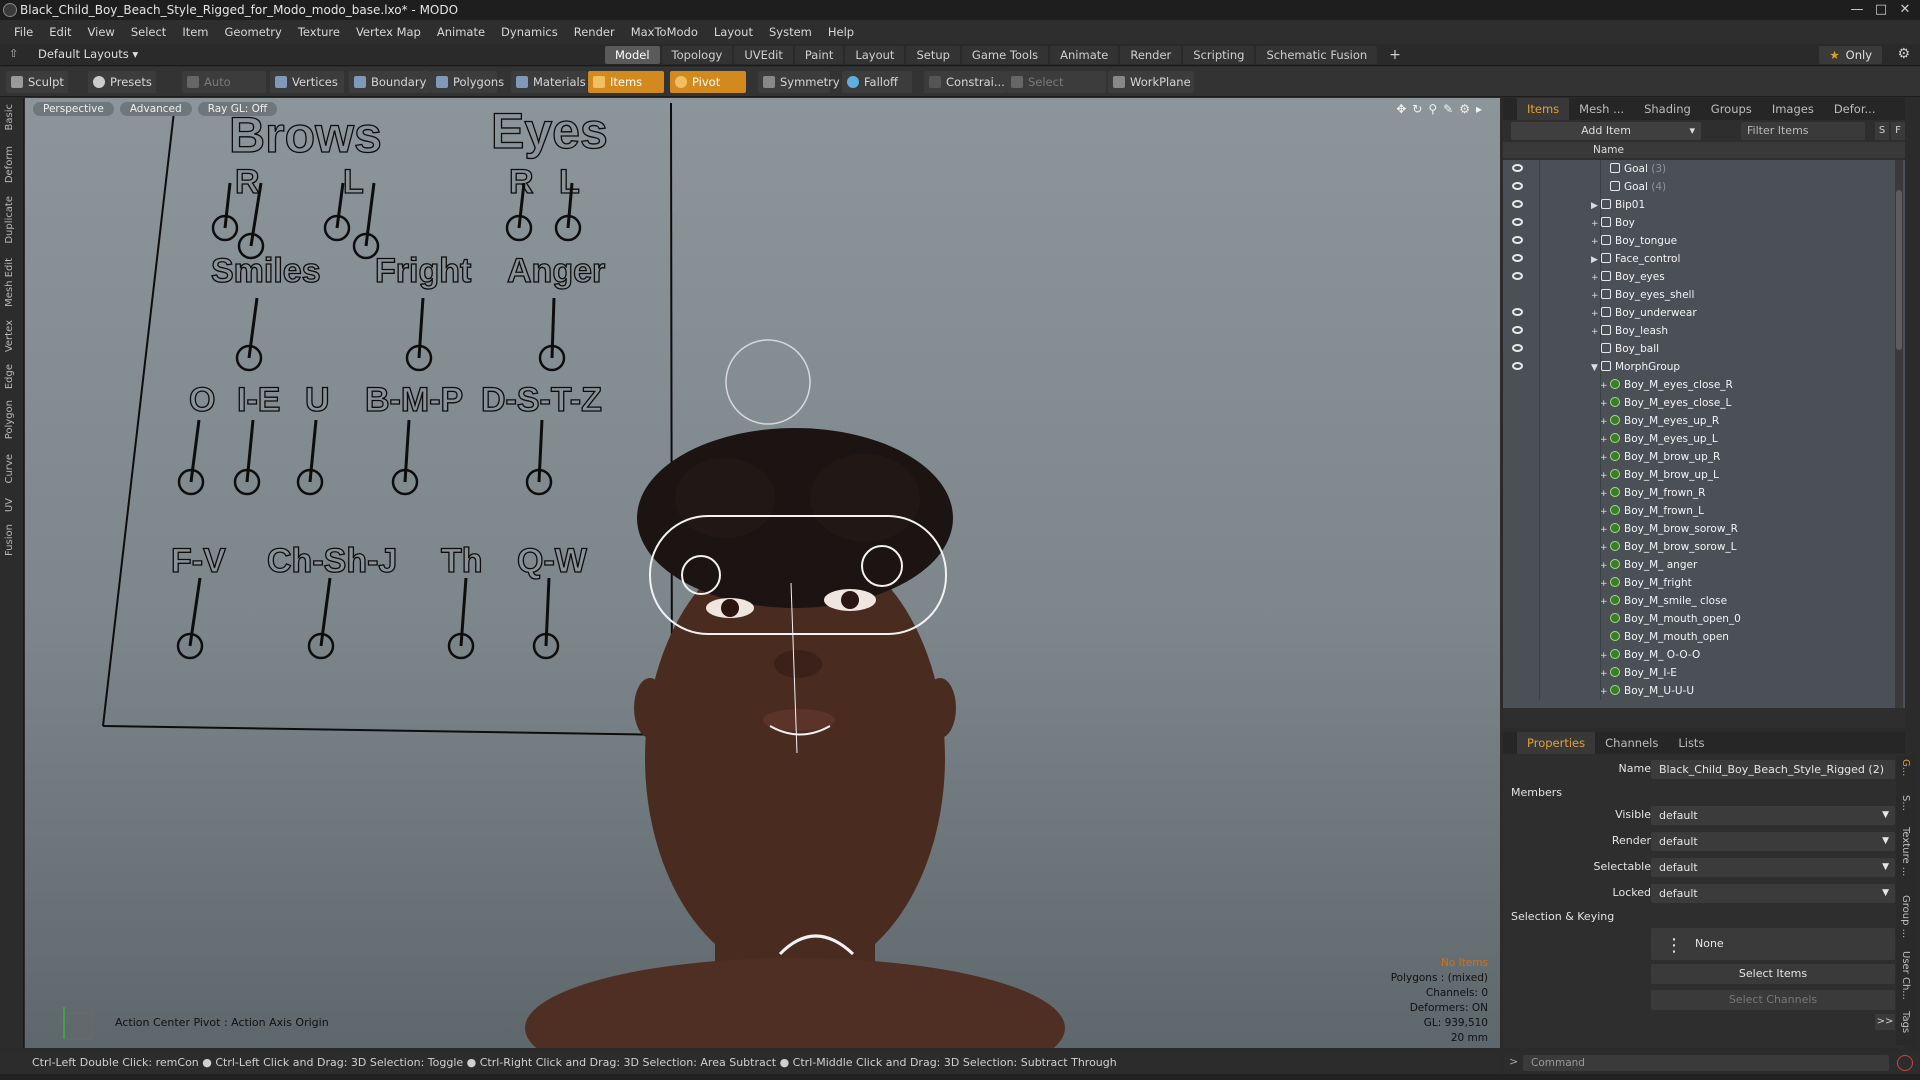 This screenshot has height=1080, width=1920. What do you see at coordinates (319, 32) in the screenshot?
I see `menu-texture: Texture` at bounding box center [319, 32].